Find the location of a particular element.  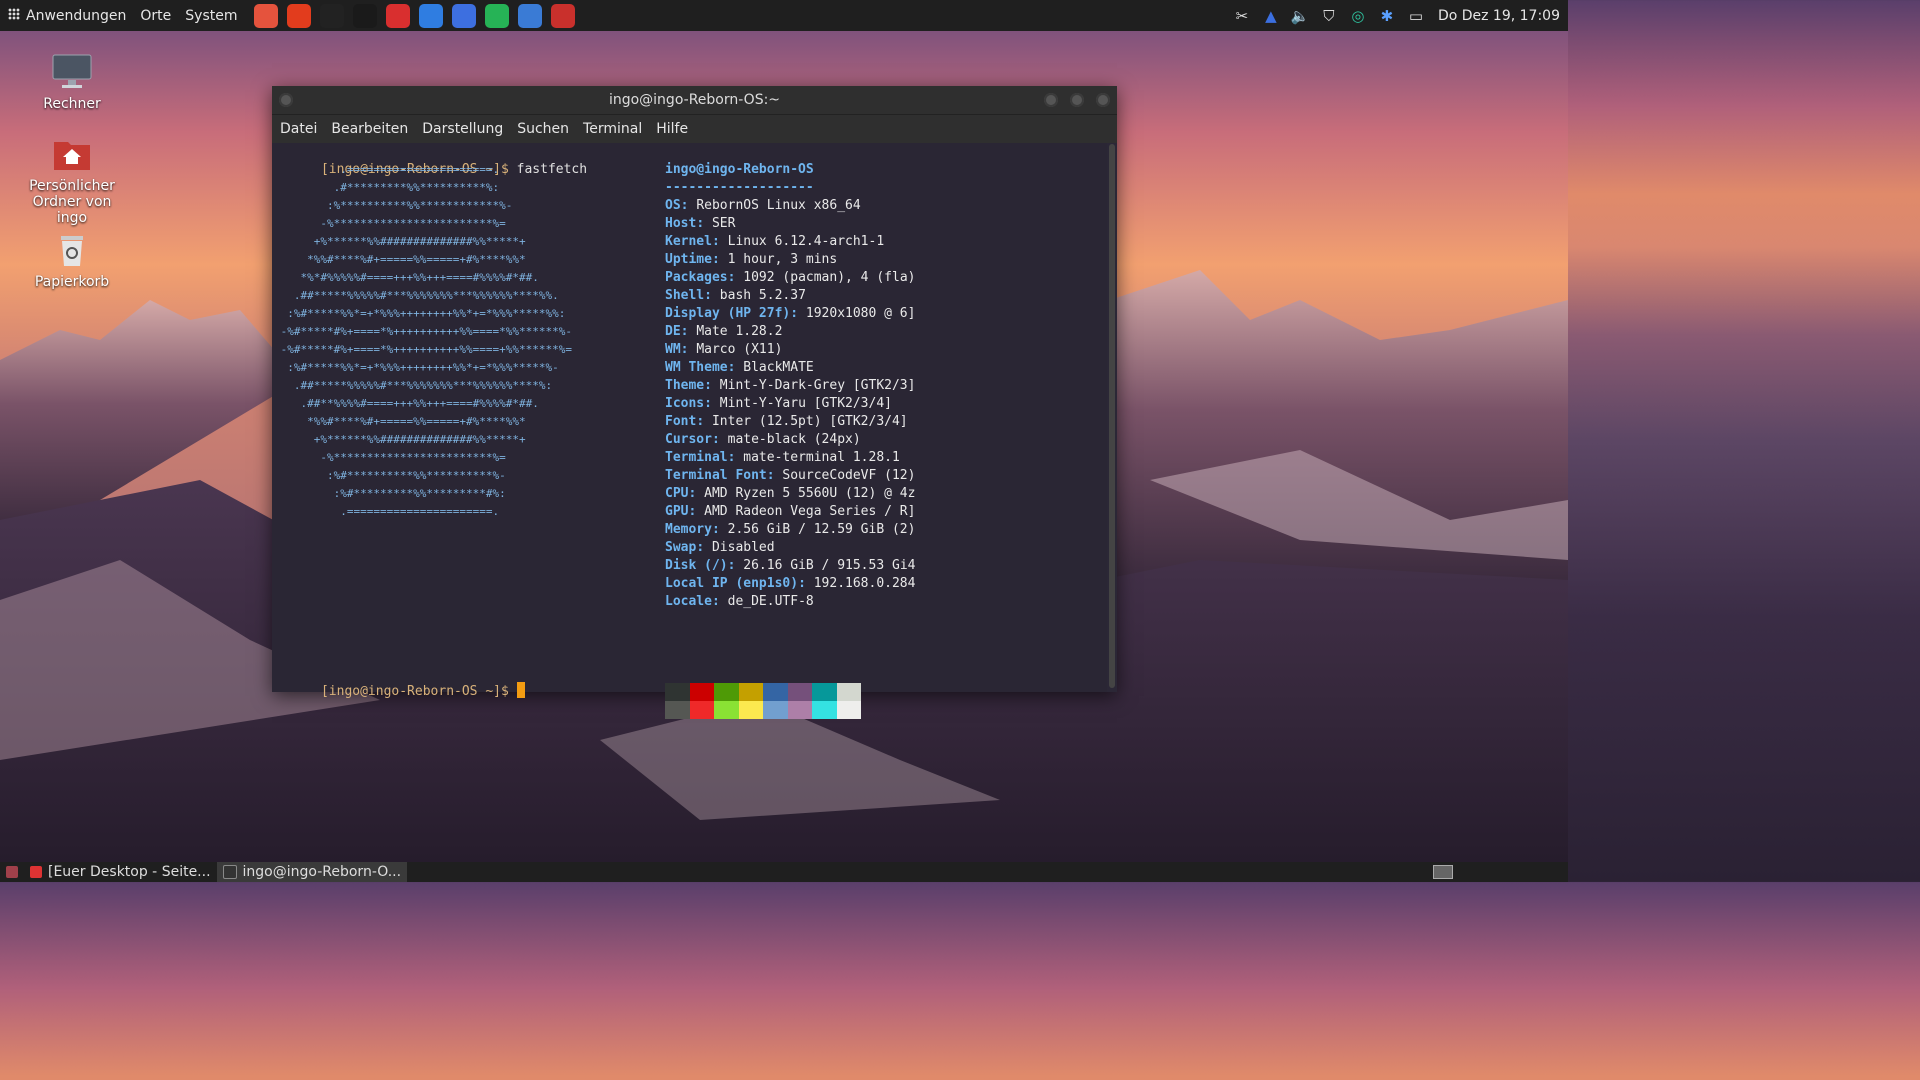

info-key: Cursor is located at coordinates (688, 439).